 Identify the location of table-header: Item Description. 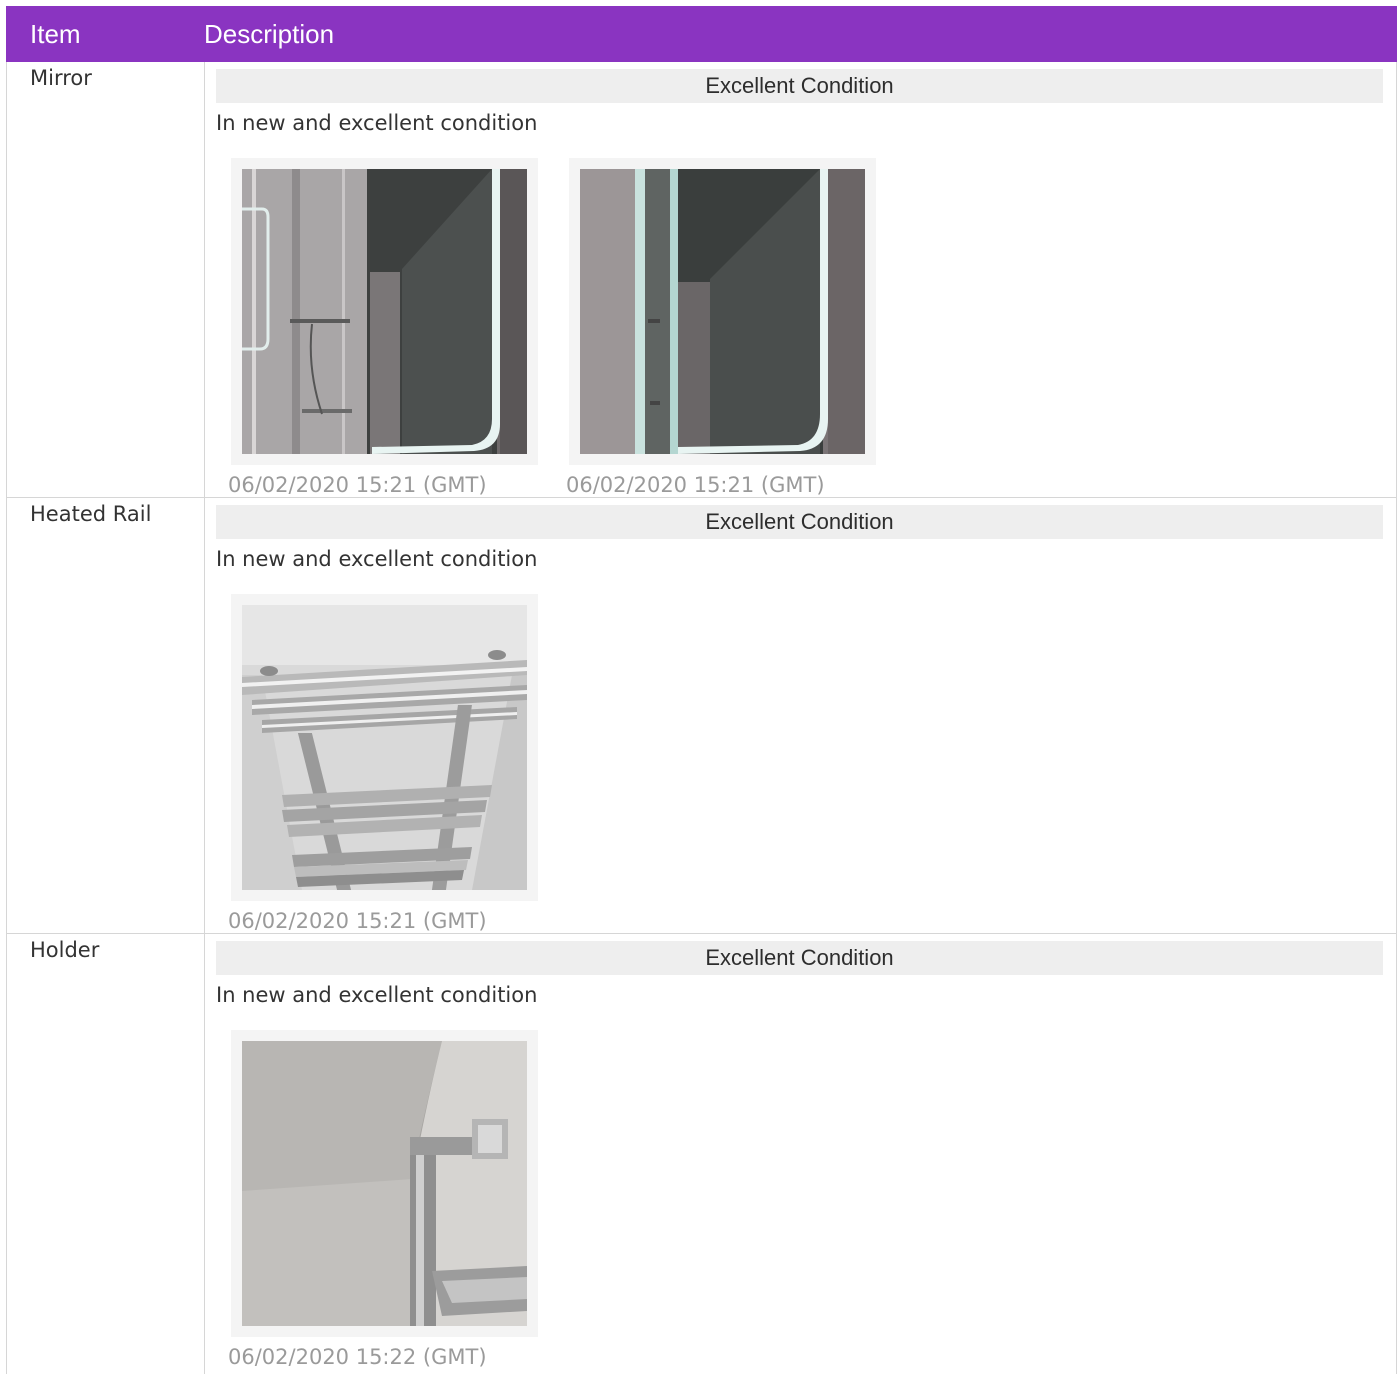
(701, 34).